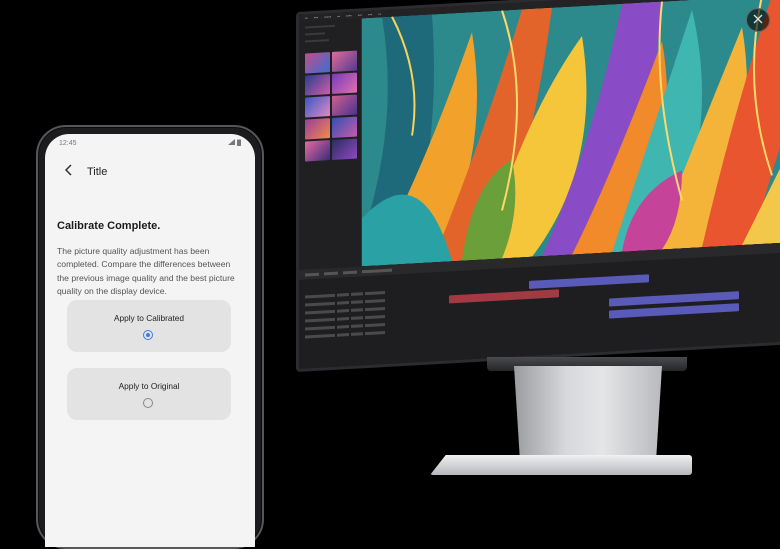 This screenshot has height=549, width=780. Describe the element at coordinates (149, 386) in the screenshot. I see `option-label: Apply to Original` at that location.